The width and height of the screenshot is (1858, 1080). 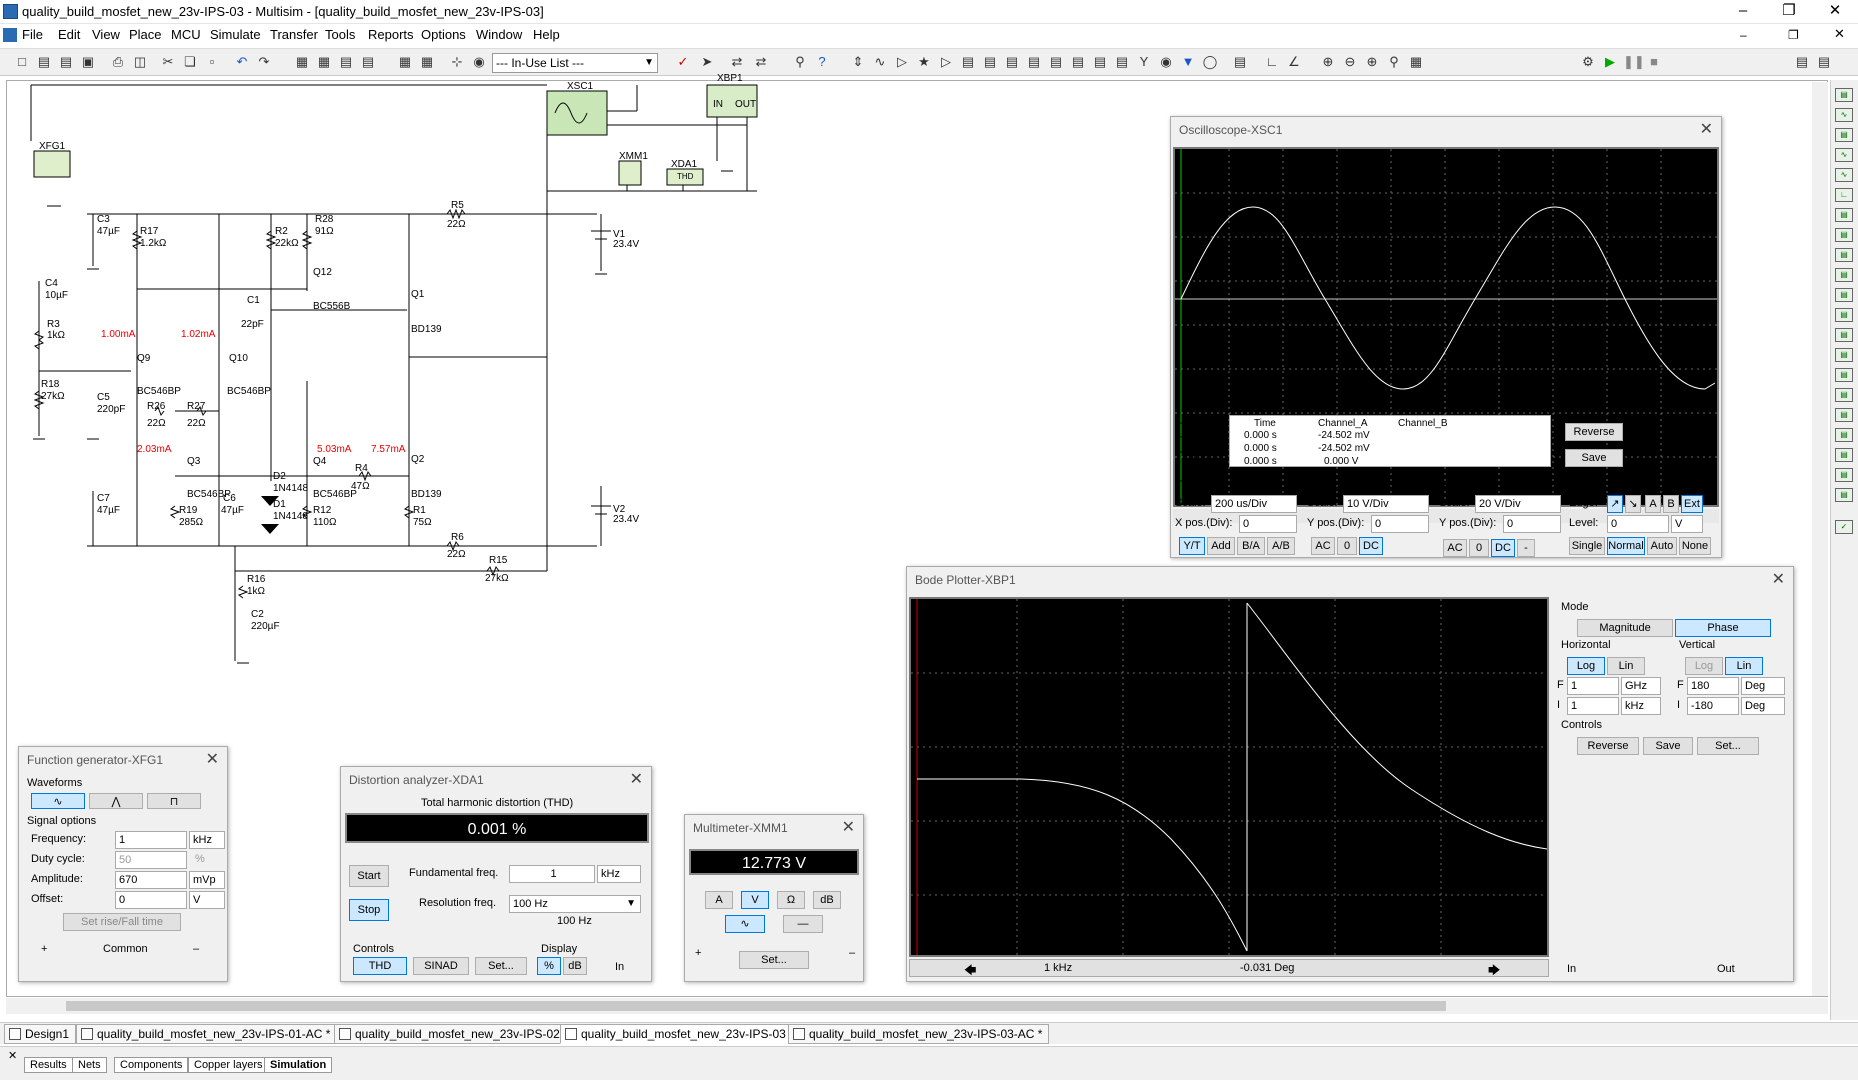 What do you see at coordinates (1844, 527) in the screenshot?
I see `measurement-probe-icon: ✓` at bounding box center [1844, 527].